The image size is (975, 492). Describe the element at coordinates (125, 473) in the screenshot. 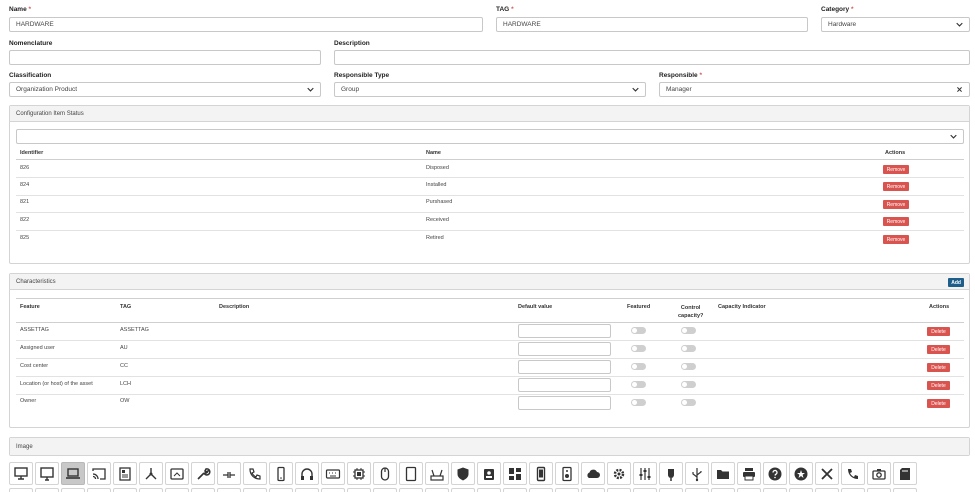

I see `motherboard-icon` at that location.